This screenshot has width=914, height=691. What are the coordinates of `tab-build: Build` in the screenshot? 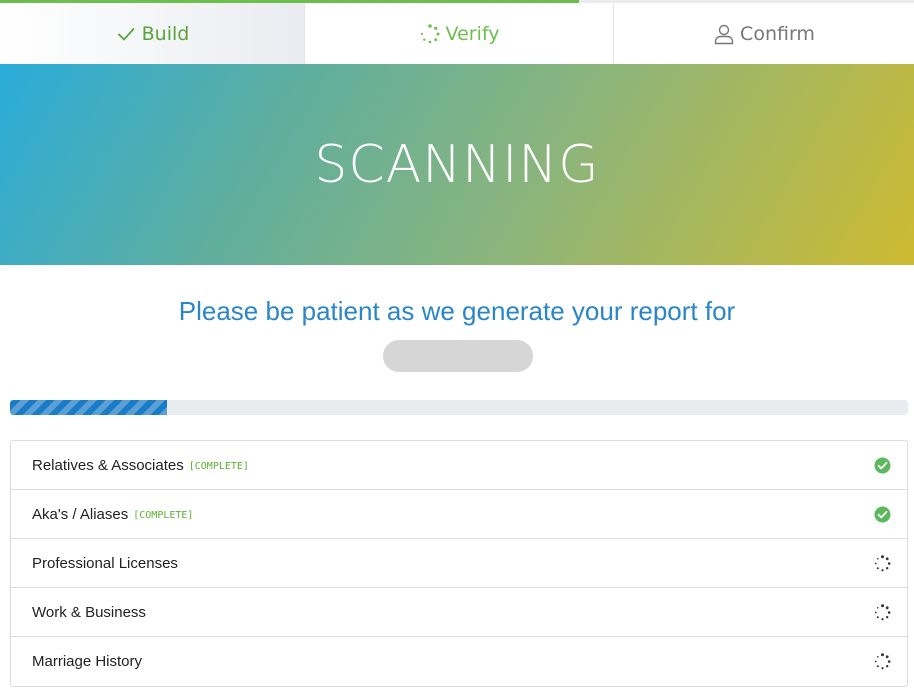 It's located at (152, 33).